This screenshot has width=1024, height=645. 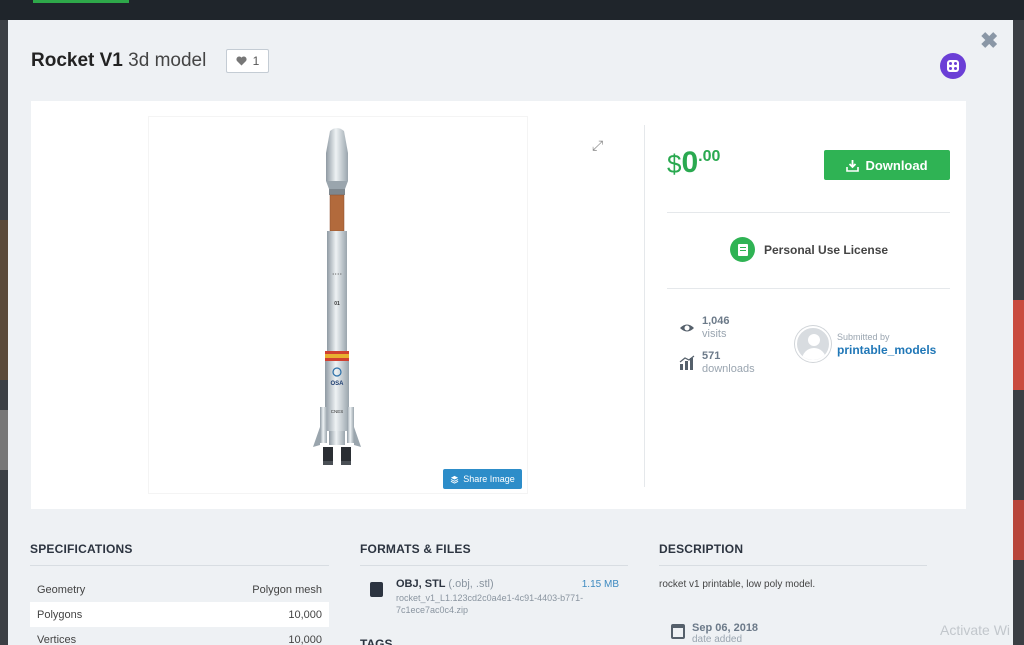 I want to click on layers-icon, so click(x=454, y=479).